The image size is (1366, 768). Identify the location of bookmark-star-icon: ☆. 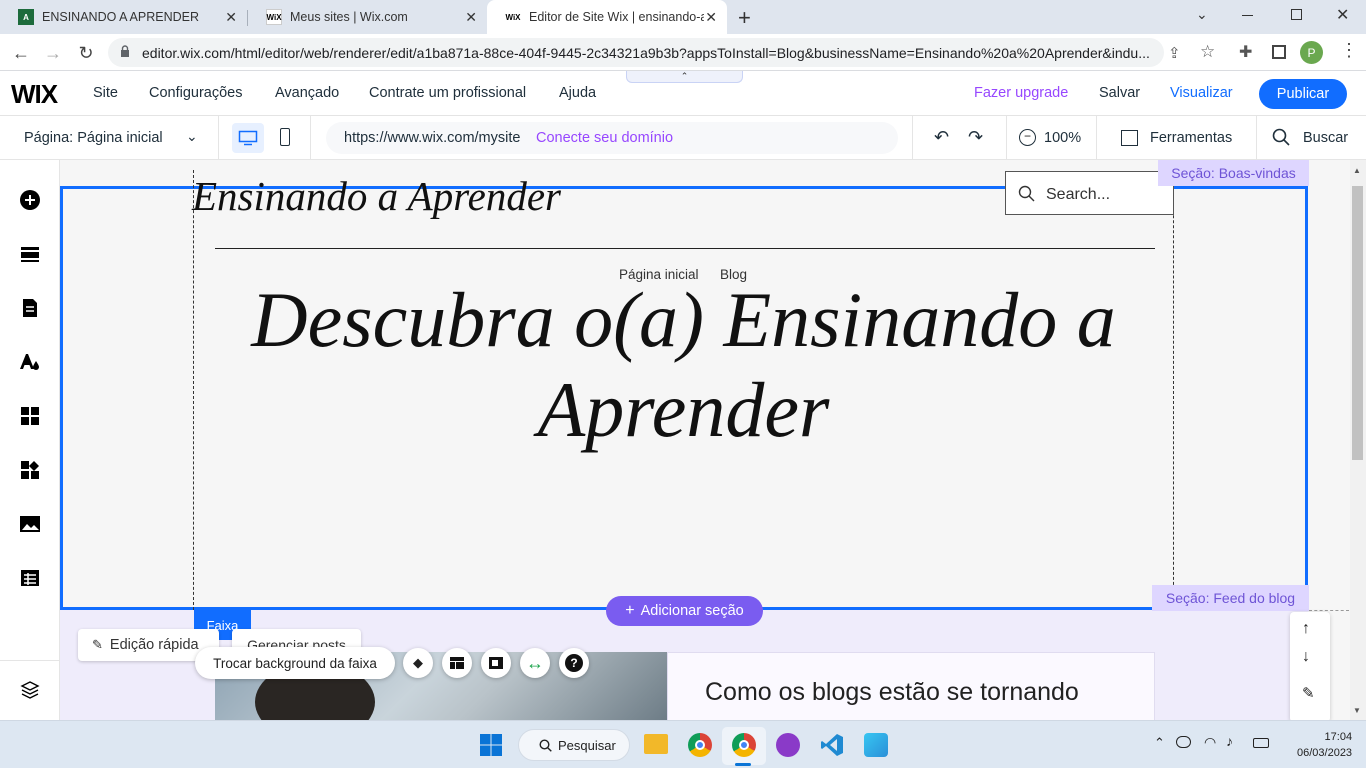
(1207, 52).